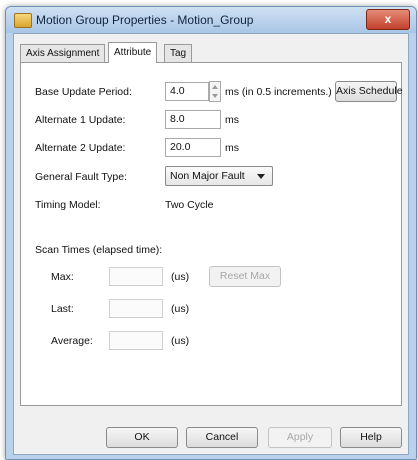 Image resolution: width=418 pixels, height=460 pixels. Describe the element at coordinates (180, 277) in the screenshot. I see `max-unit: (us)` at that location.